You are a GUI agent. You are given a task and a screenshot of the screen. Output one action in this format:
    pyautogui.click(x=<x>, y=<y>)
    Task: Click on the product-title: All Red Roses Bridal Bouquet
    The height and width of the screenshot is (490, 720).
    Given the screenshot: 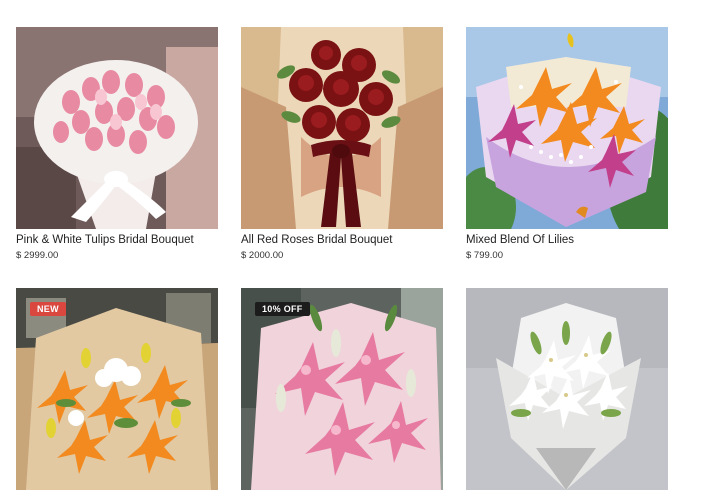 What is the action you would take?
    pyautogui.click(x=342, y=240)
    